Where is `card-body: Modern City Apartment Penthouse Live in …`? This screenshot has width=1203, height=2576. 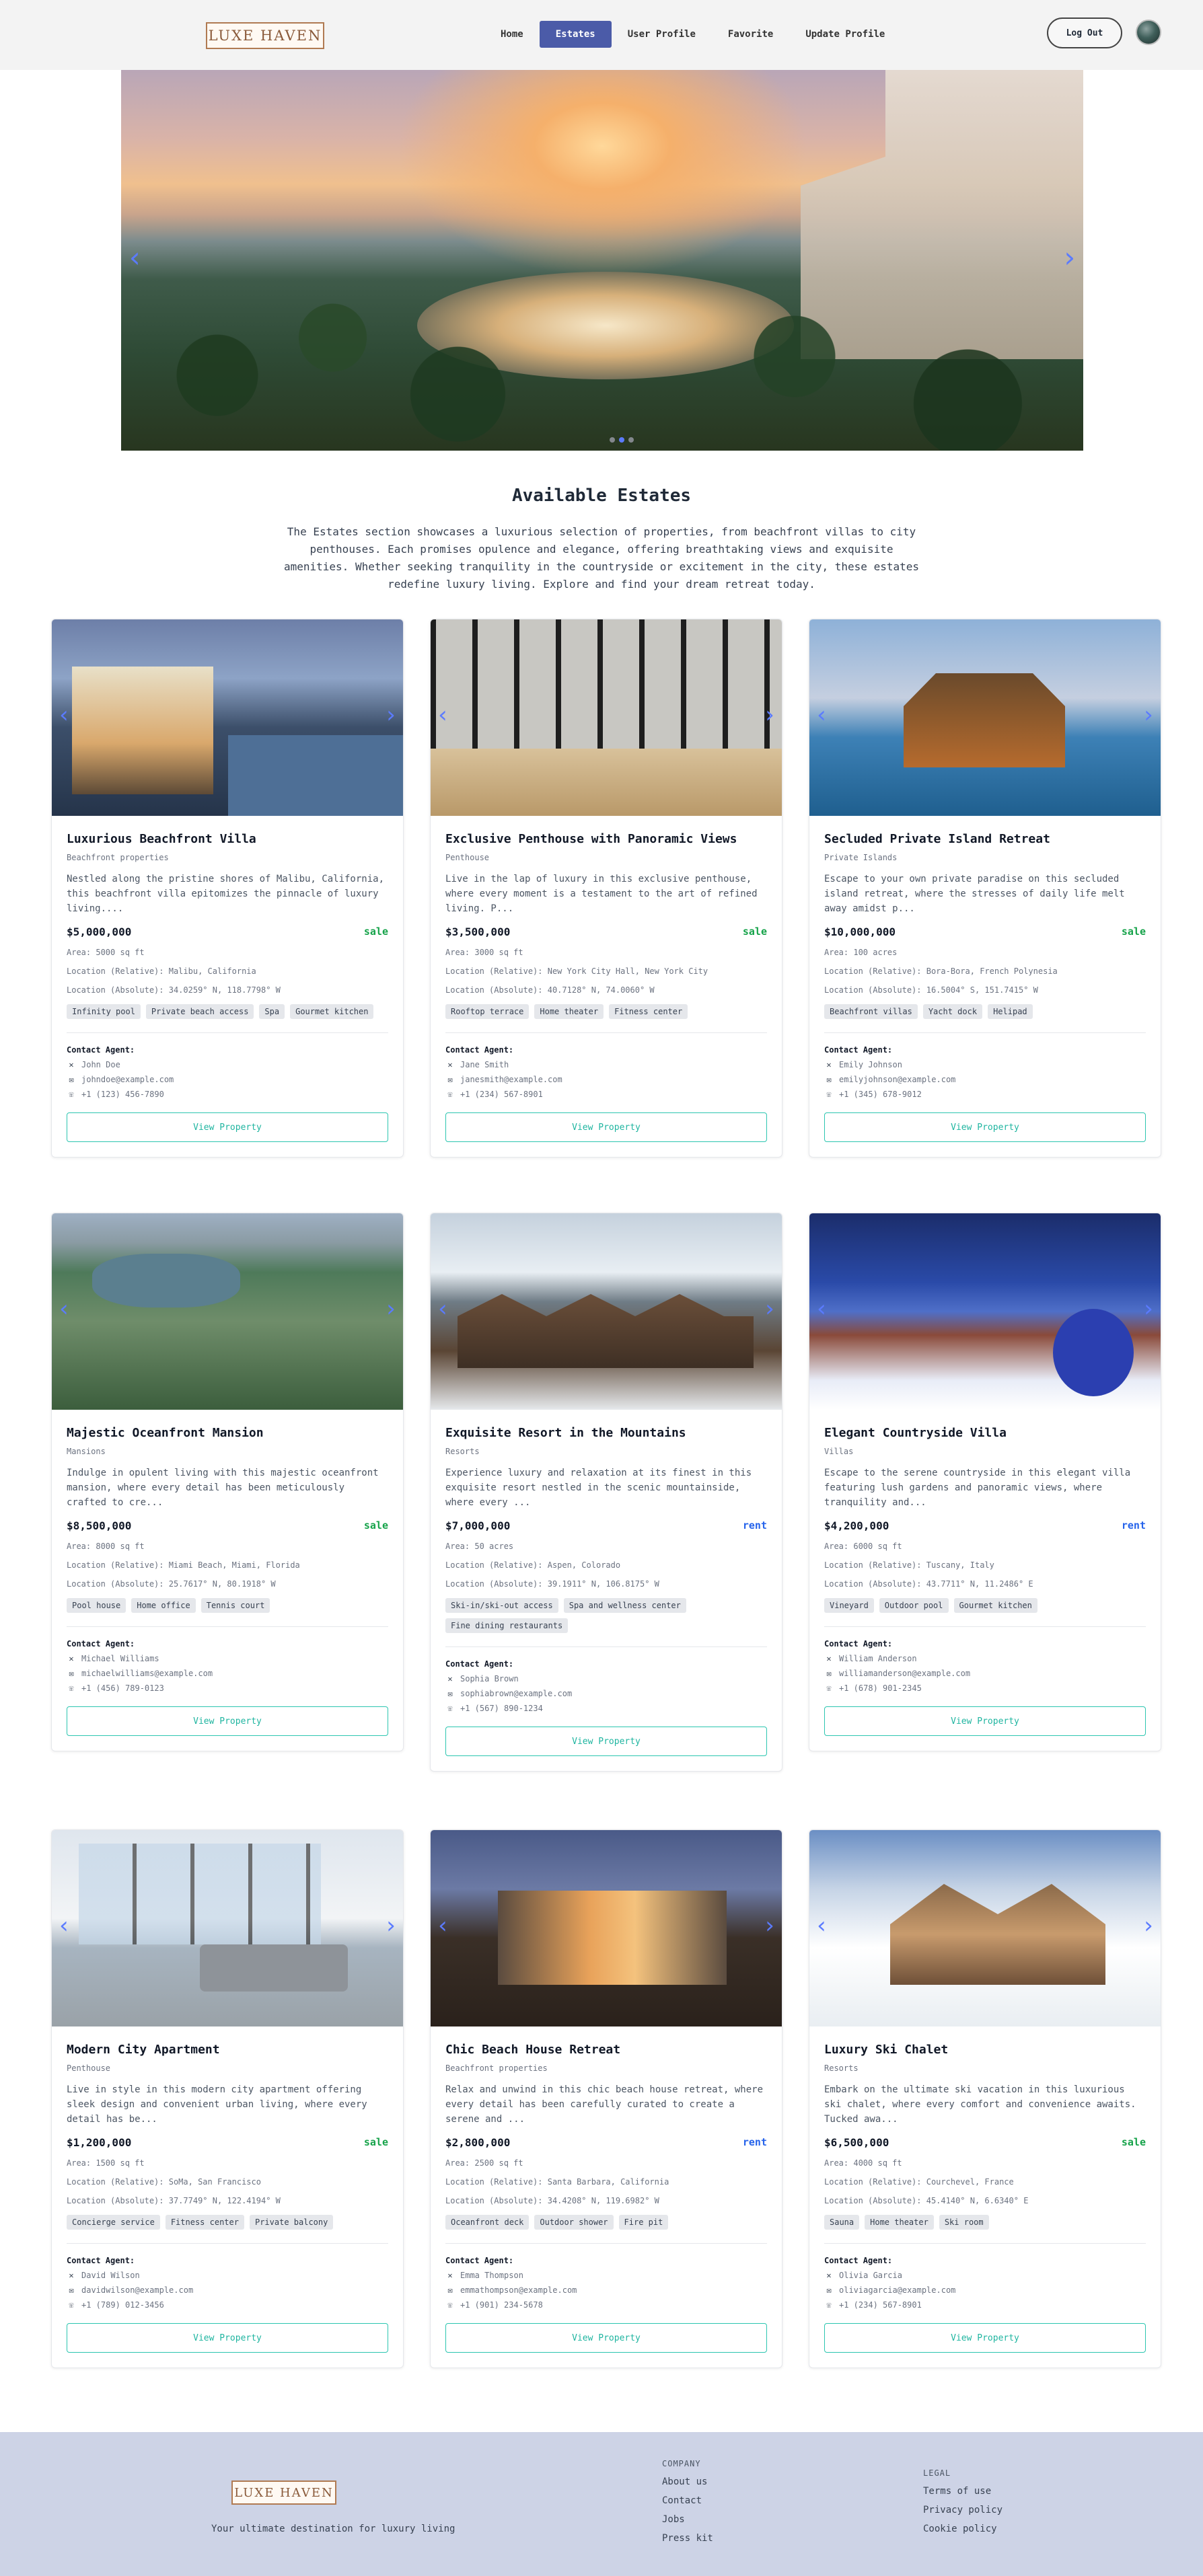
card-body: Modern City Apartment Penthouse Live in … is located at coordinates (227, 2196).